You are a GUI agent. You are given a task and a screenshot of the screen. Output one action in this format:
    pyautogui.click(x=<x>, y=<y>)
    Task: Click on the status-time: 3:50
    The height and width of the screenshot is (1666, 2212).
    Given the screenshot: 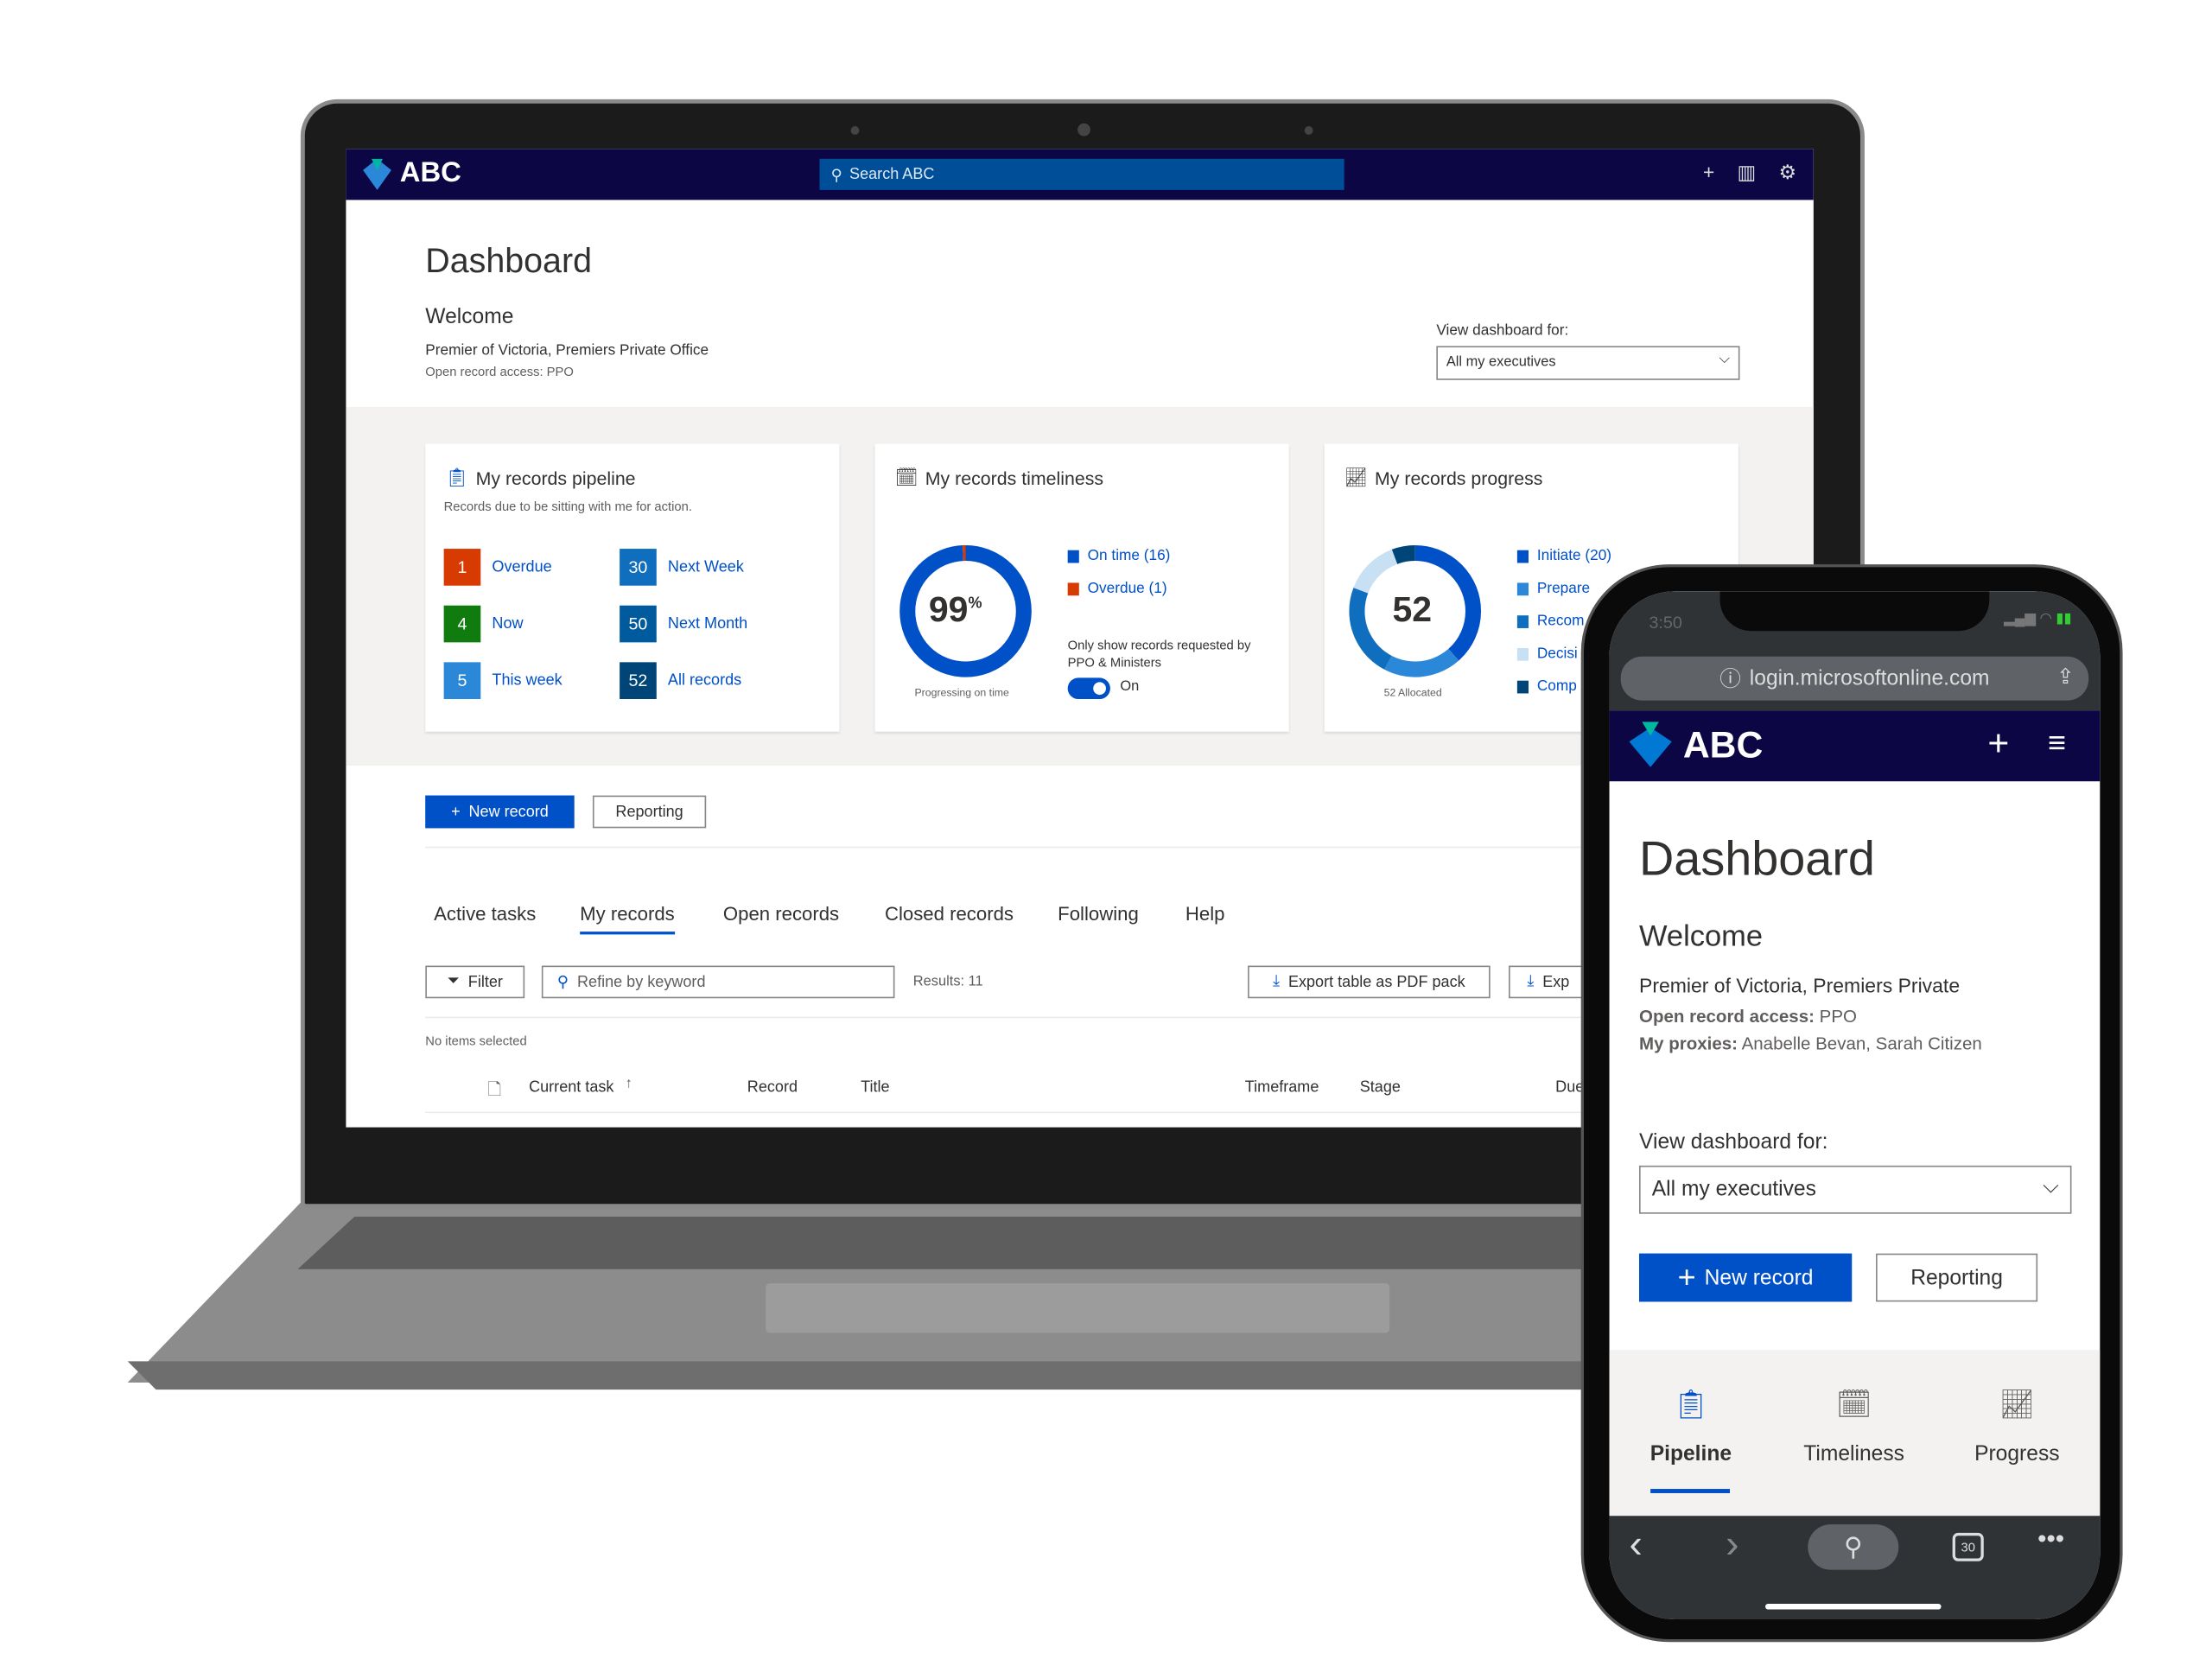 What is the action you would take?
    pyautogui.click(x=1665, y=623)
    